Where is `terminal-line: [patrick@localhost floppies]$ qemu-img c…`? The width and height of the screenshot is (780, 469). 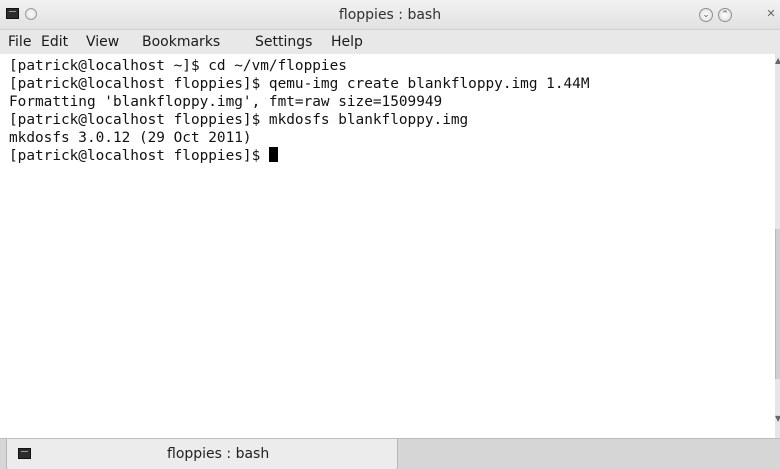 terminal-line: [patrick@localhost floppies]$ qemu-img c… is located at coordinates (299, 84).